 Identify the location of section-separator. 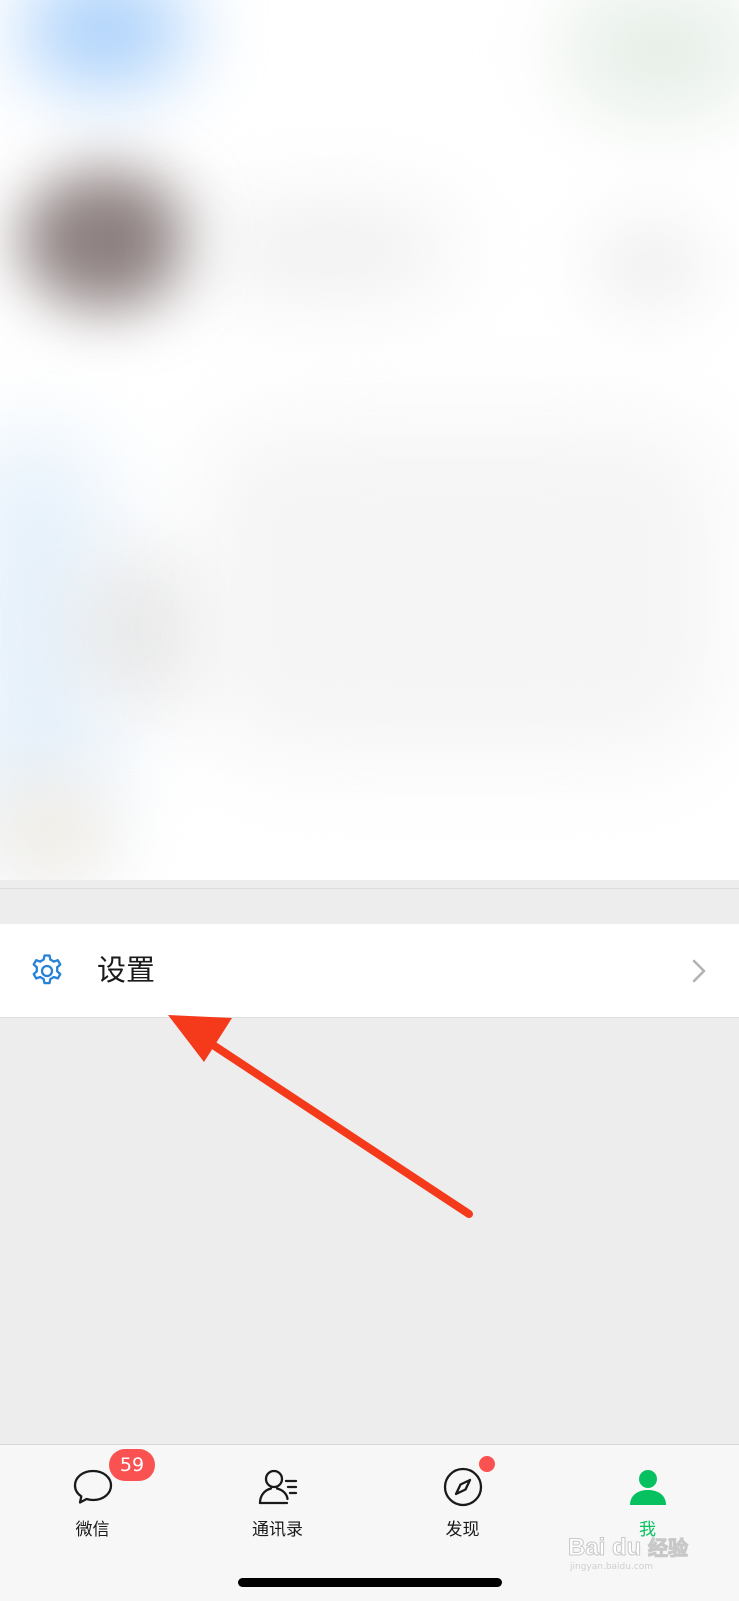
(369, 906).